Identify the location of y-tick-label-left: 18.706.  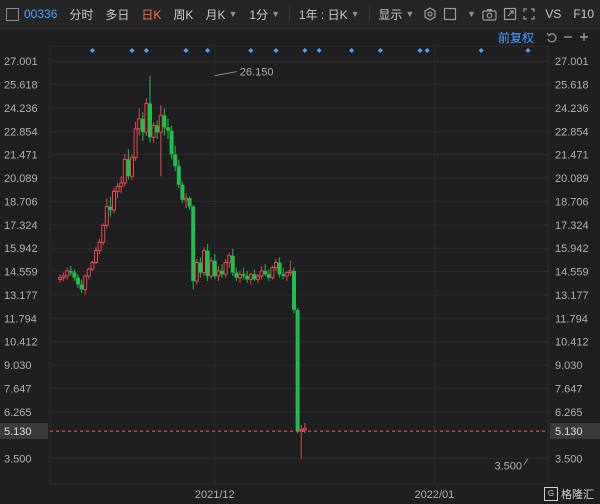
(21, 202).